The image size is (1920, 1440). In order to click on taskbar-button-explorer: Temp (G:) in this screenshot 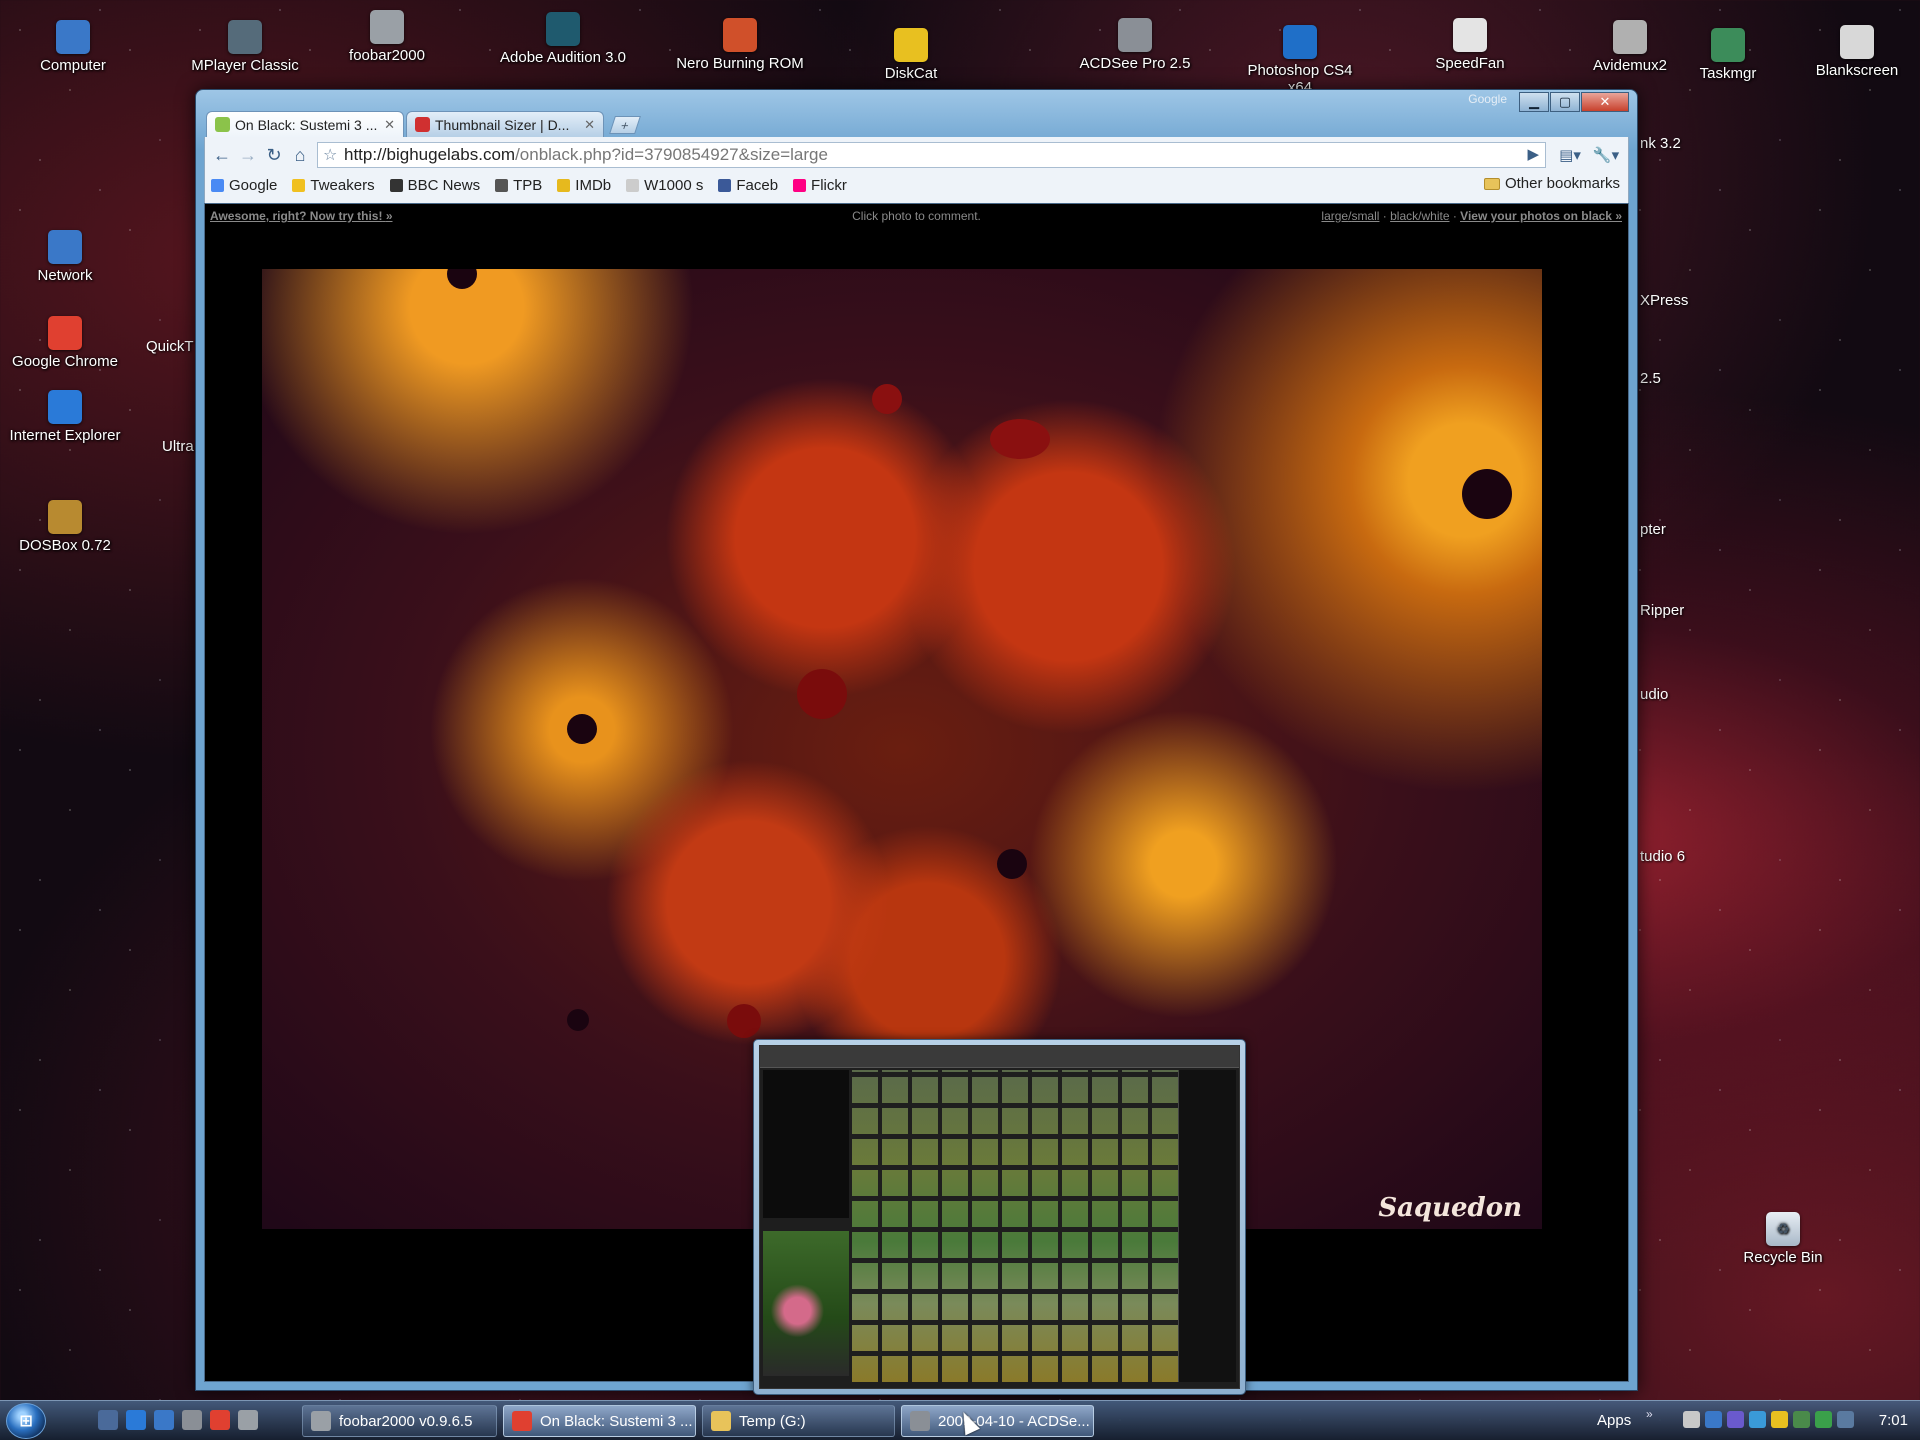, I will do `click(798, 1421)`.